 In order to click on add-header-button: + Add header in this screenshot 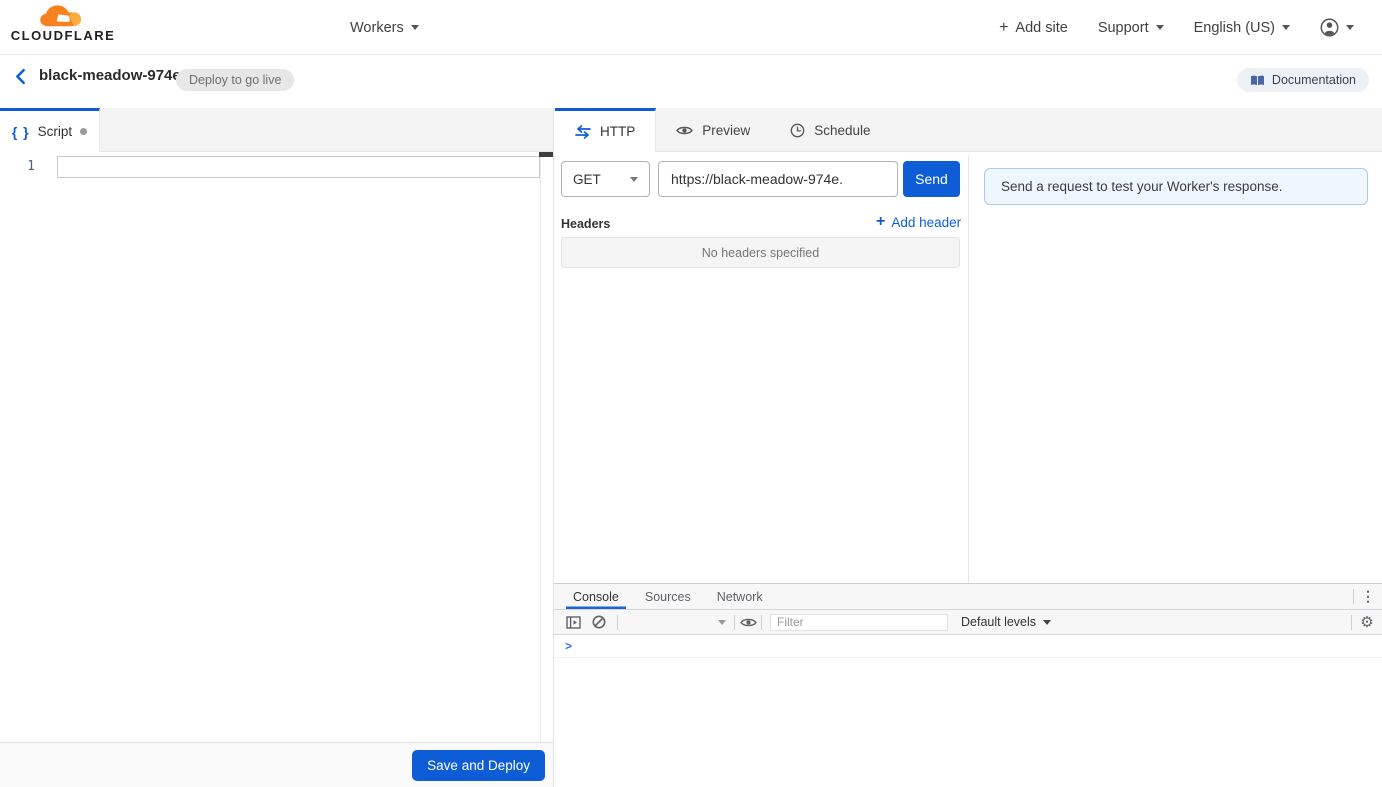, I will do `click(918, 222)`.